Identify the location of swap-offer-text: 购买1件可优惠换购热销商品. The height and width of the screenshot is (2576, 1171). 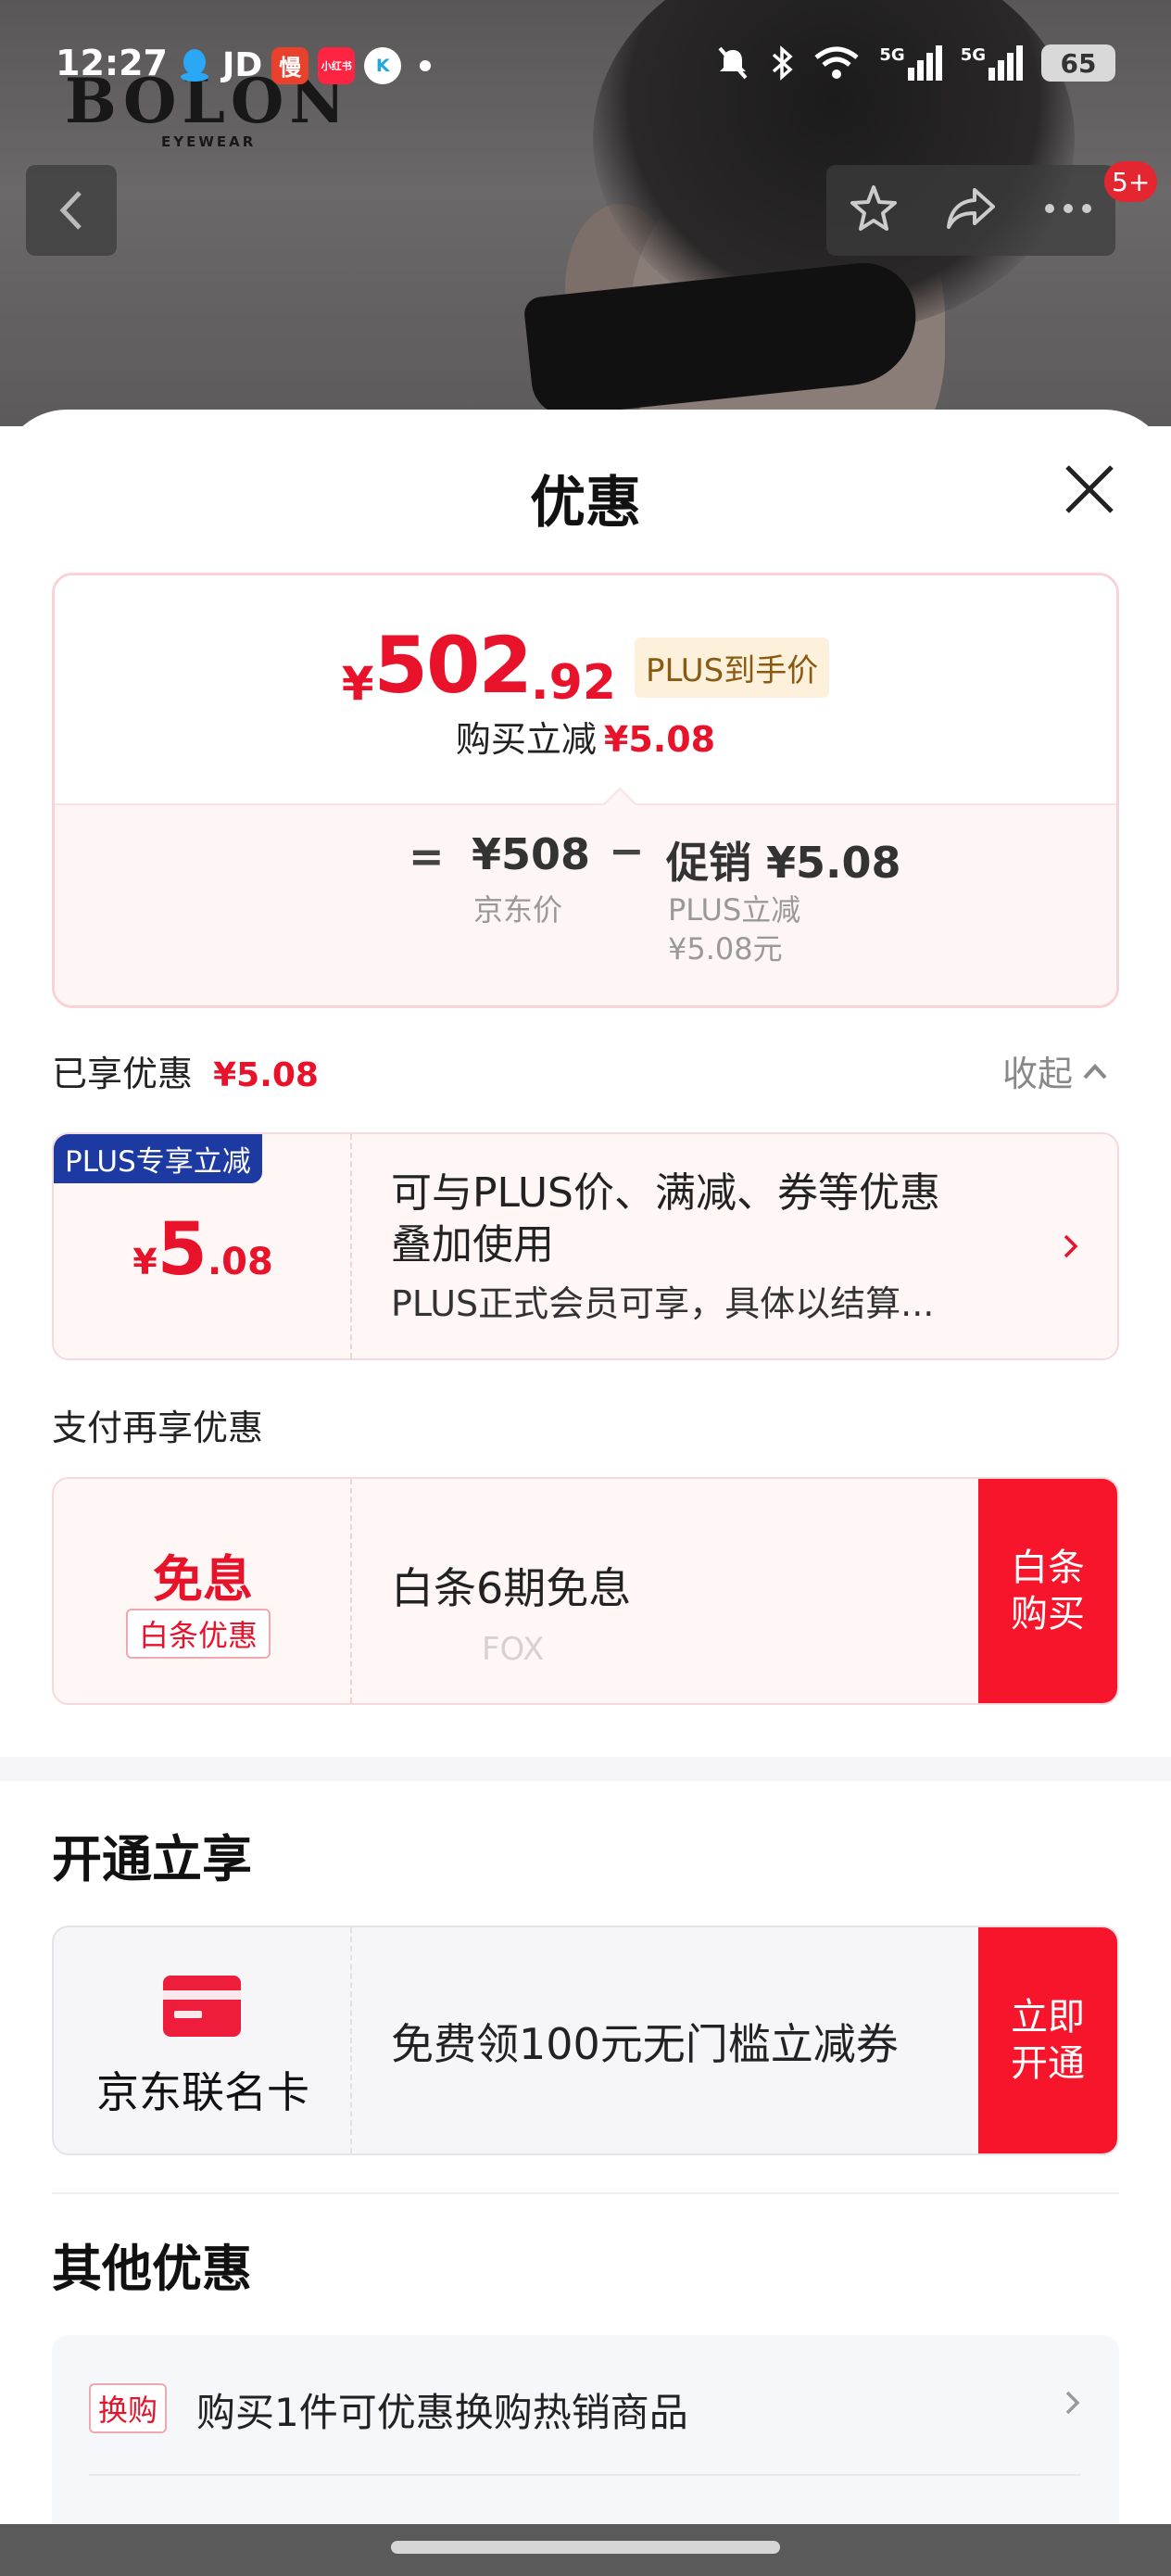
(442, 2413).